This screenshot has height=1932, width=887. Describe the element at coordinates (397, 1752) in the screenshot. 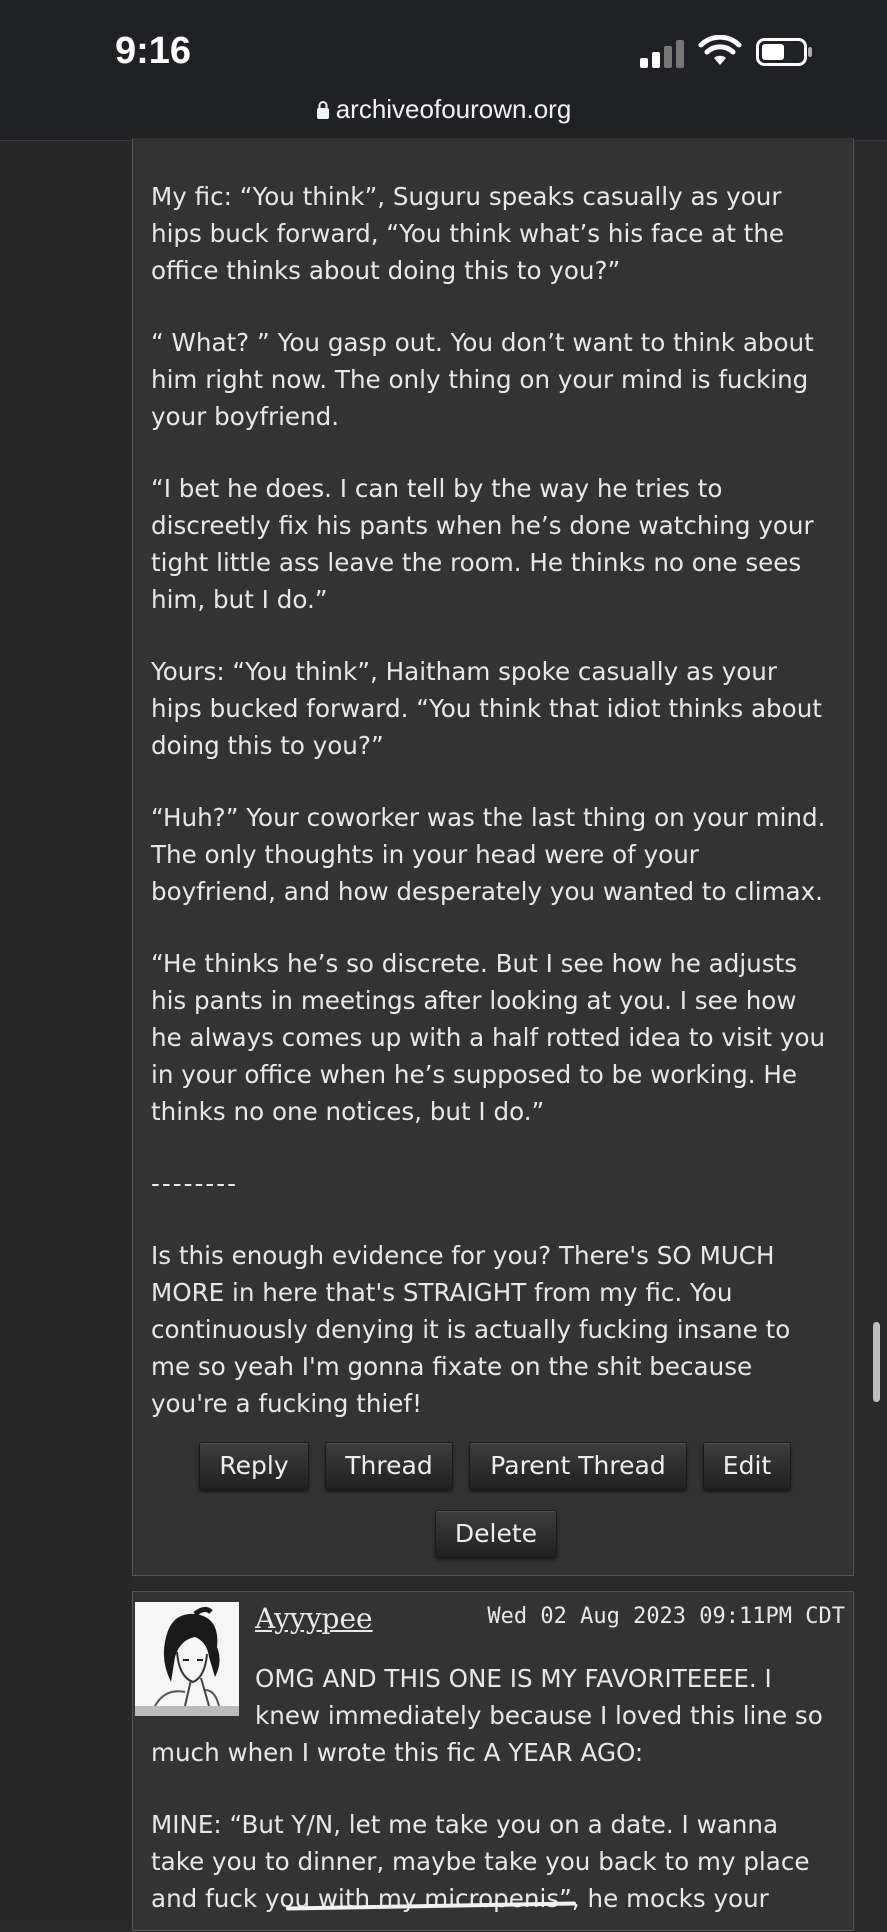

I see `comment-line: much when I wrote this fic A YEAR AGO:` at that location.